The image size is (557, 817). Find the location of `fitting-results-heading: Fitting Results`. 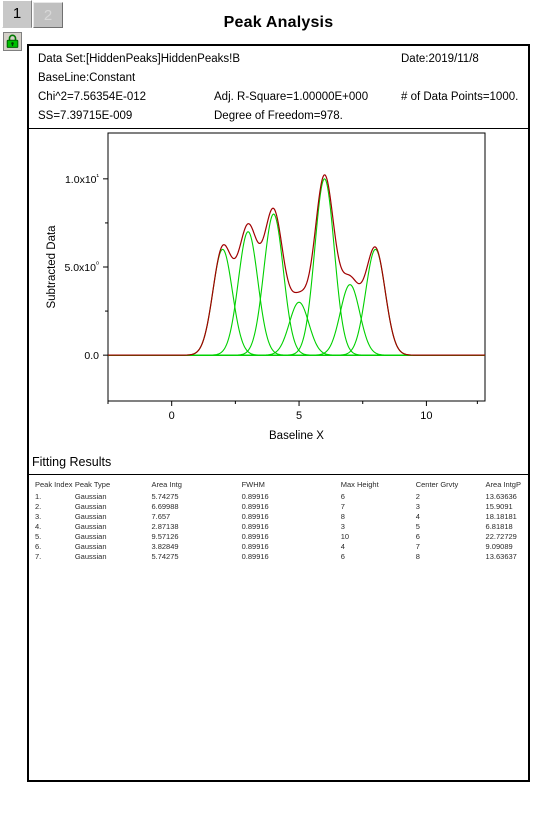

fitting-results-heading: Fitting Results is located at coordinates (72, 462).